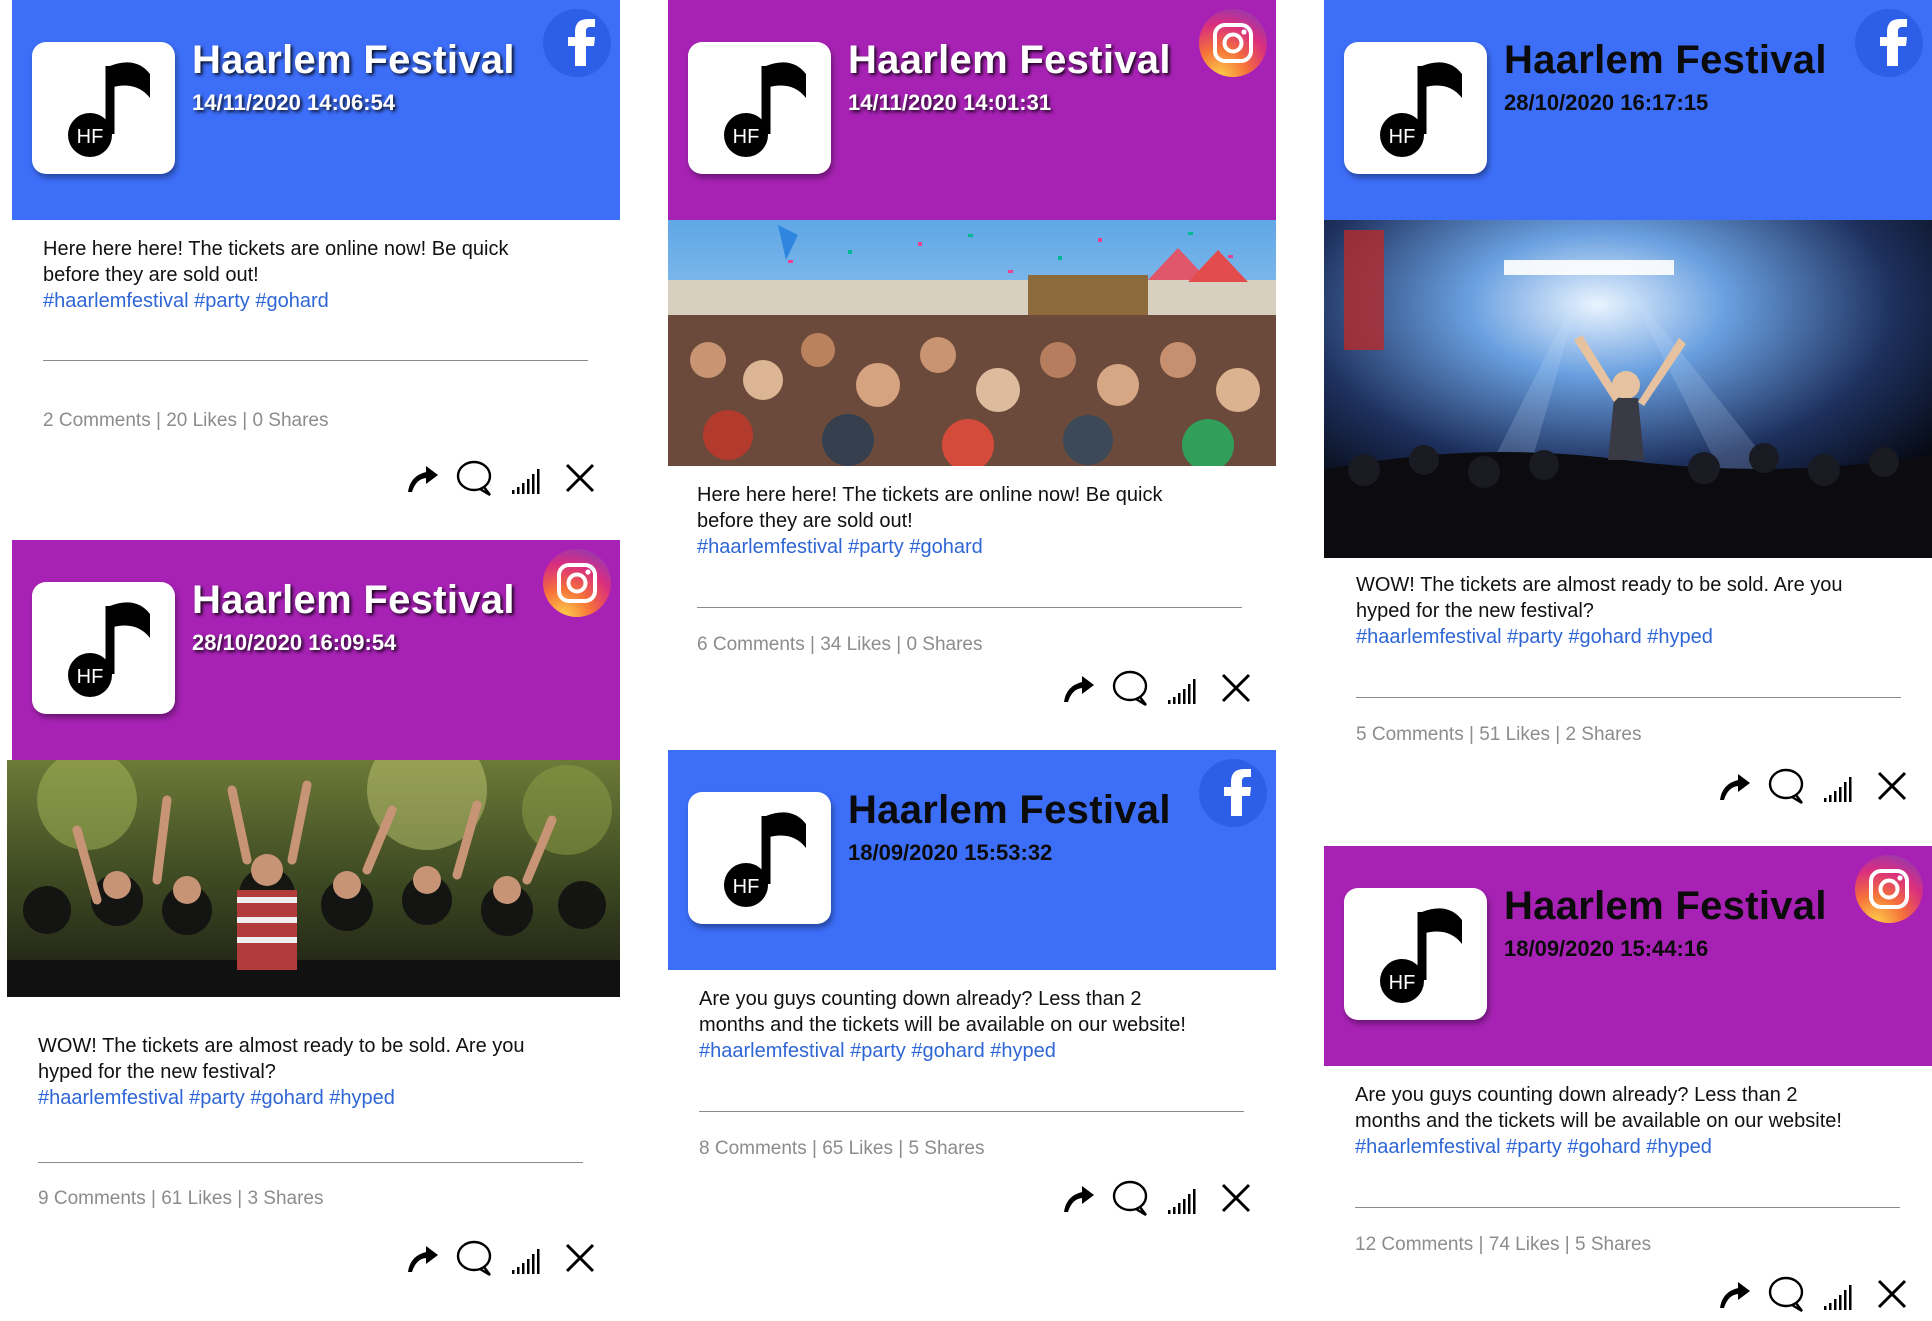 The image size is (1932, 1321). What do you see at coordinates (1503, 1244) in the screenshot?
I see `post-stats: 12 Comments | 74 Likes | 5 Shares` at bounding box center [1503, 1244].